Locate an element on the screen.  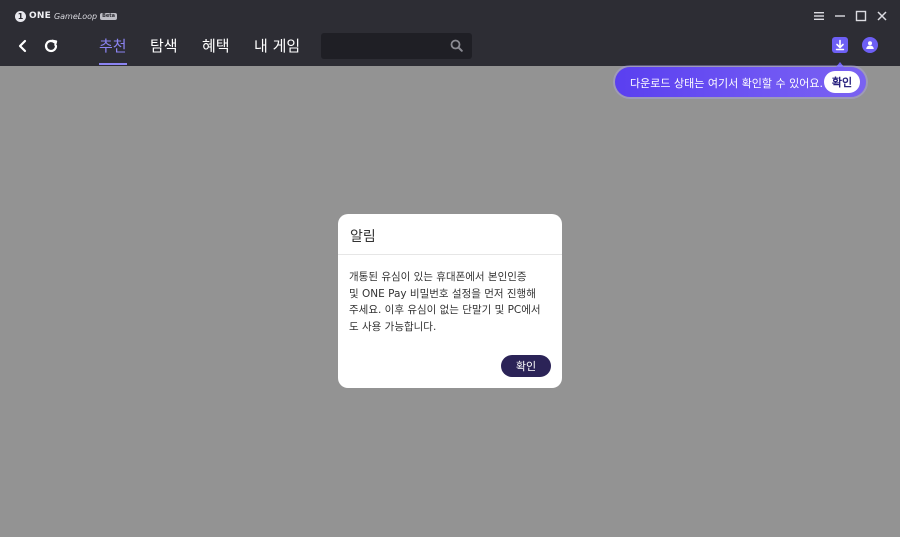
refresh-button is located at coordinates (51, 46).